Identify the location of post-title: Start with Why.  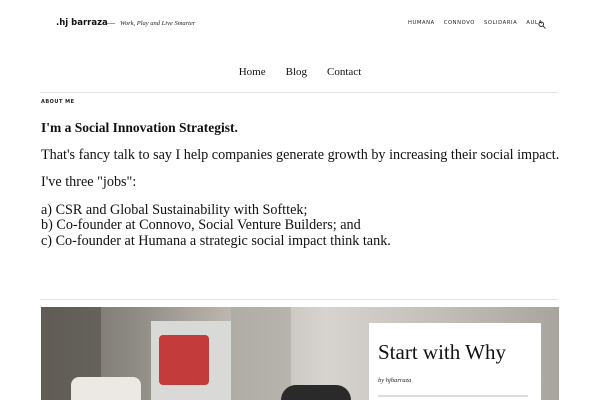
(442, 352).